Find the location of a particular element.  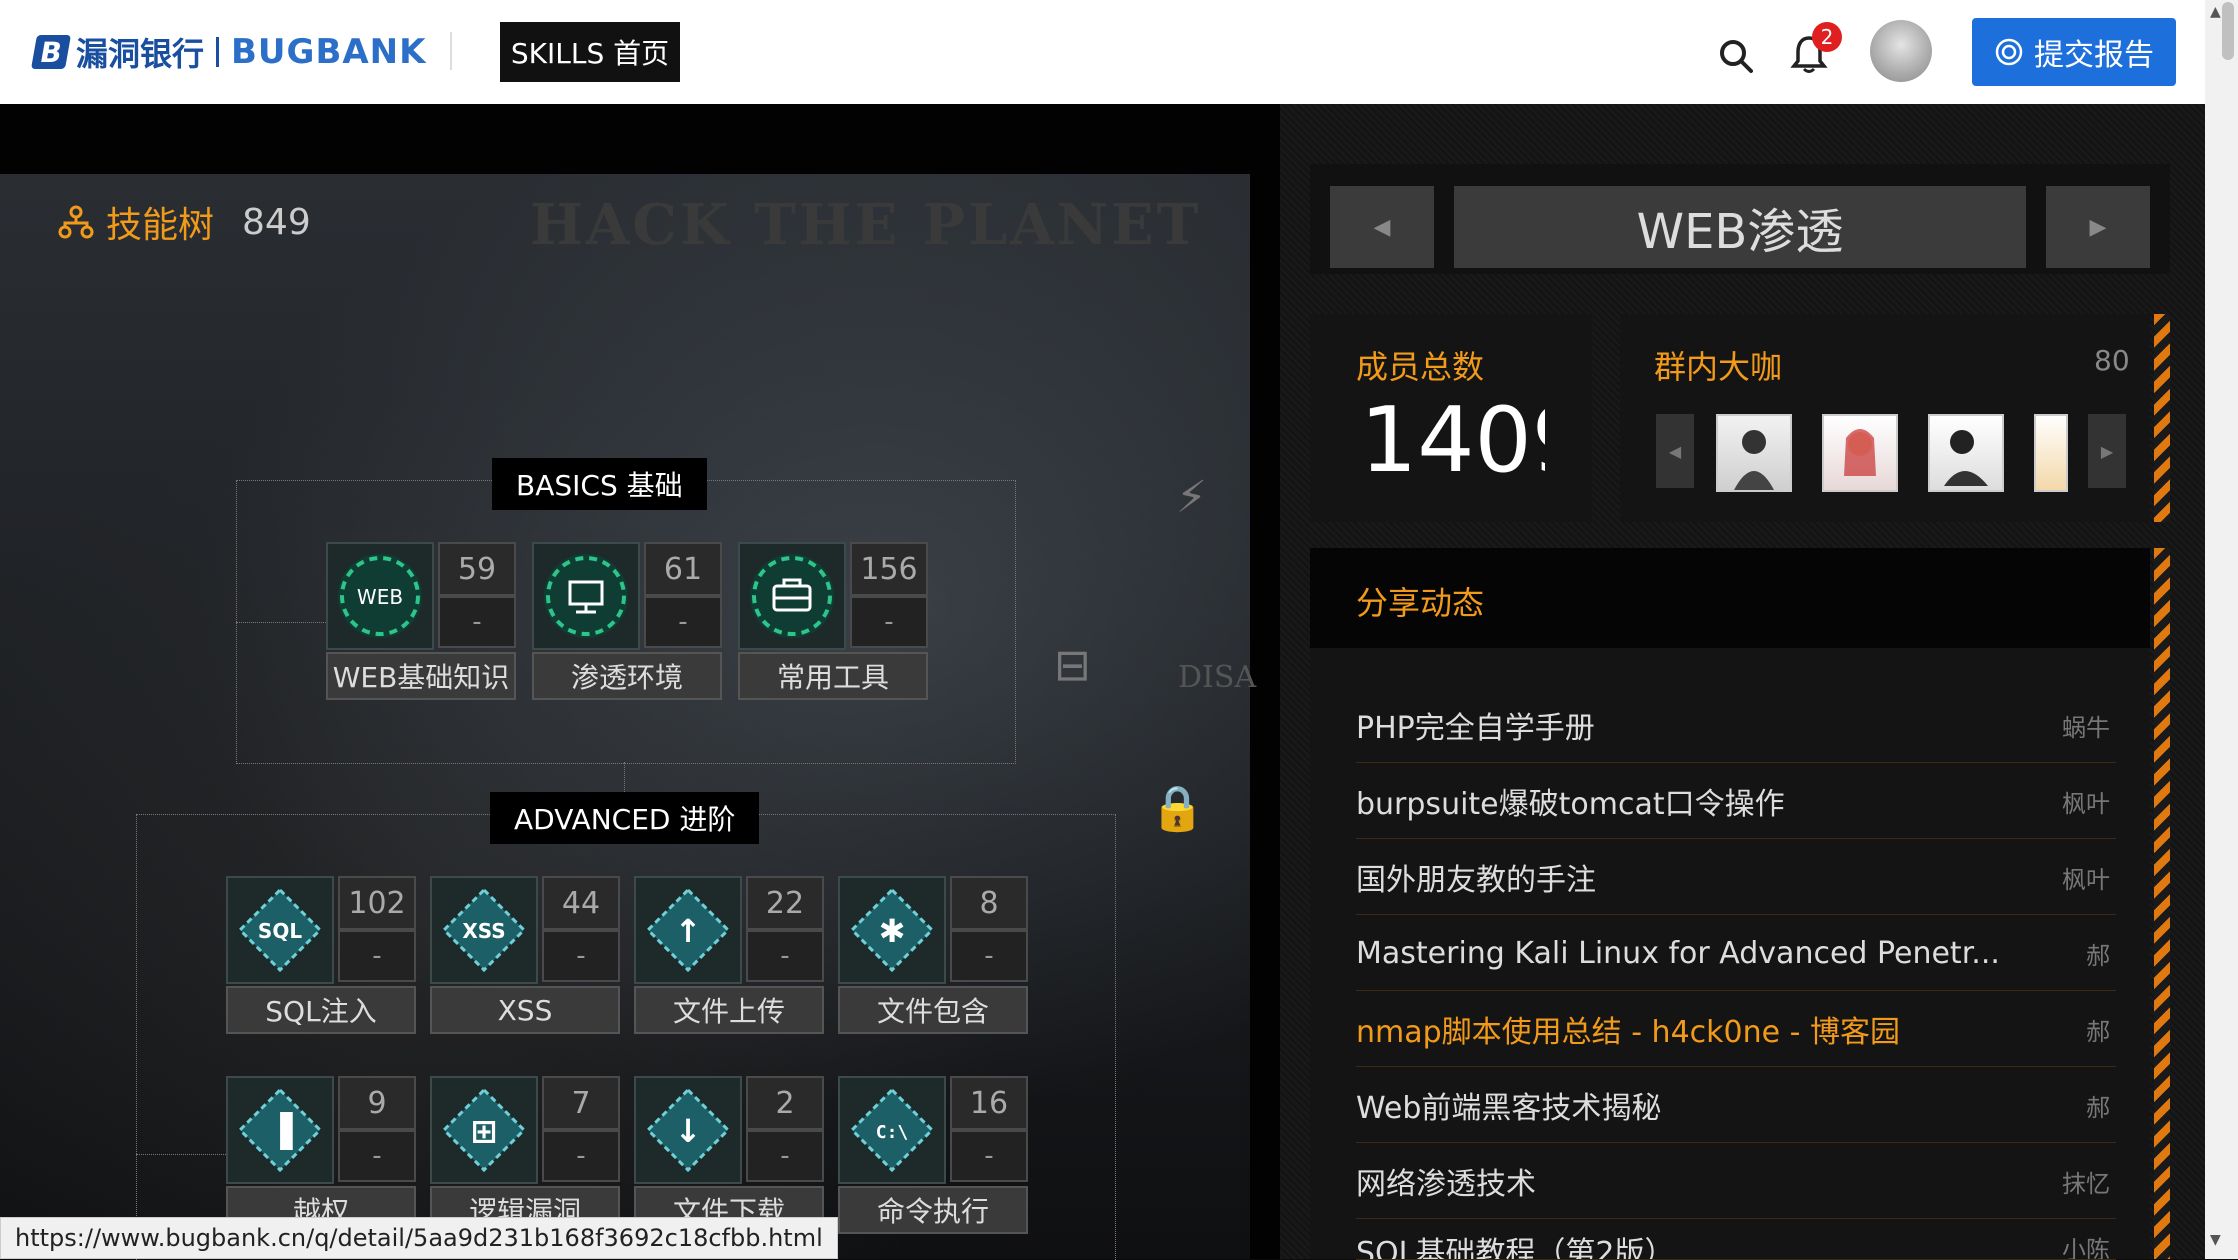

skills-home-button: SKILLS 首页 is located at coordinates (590, 52).